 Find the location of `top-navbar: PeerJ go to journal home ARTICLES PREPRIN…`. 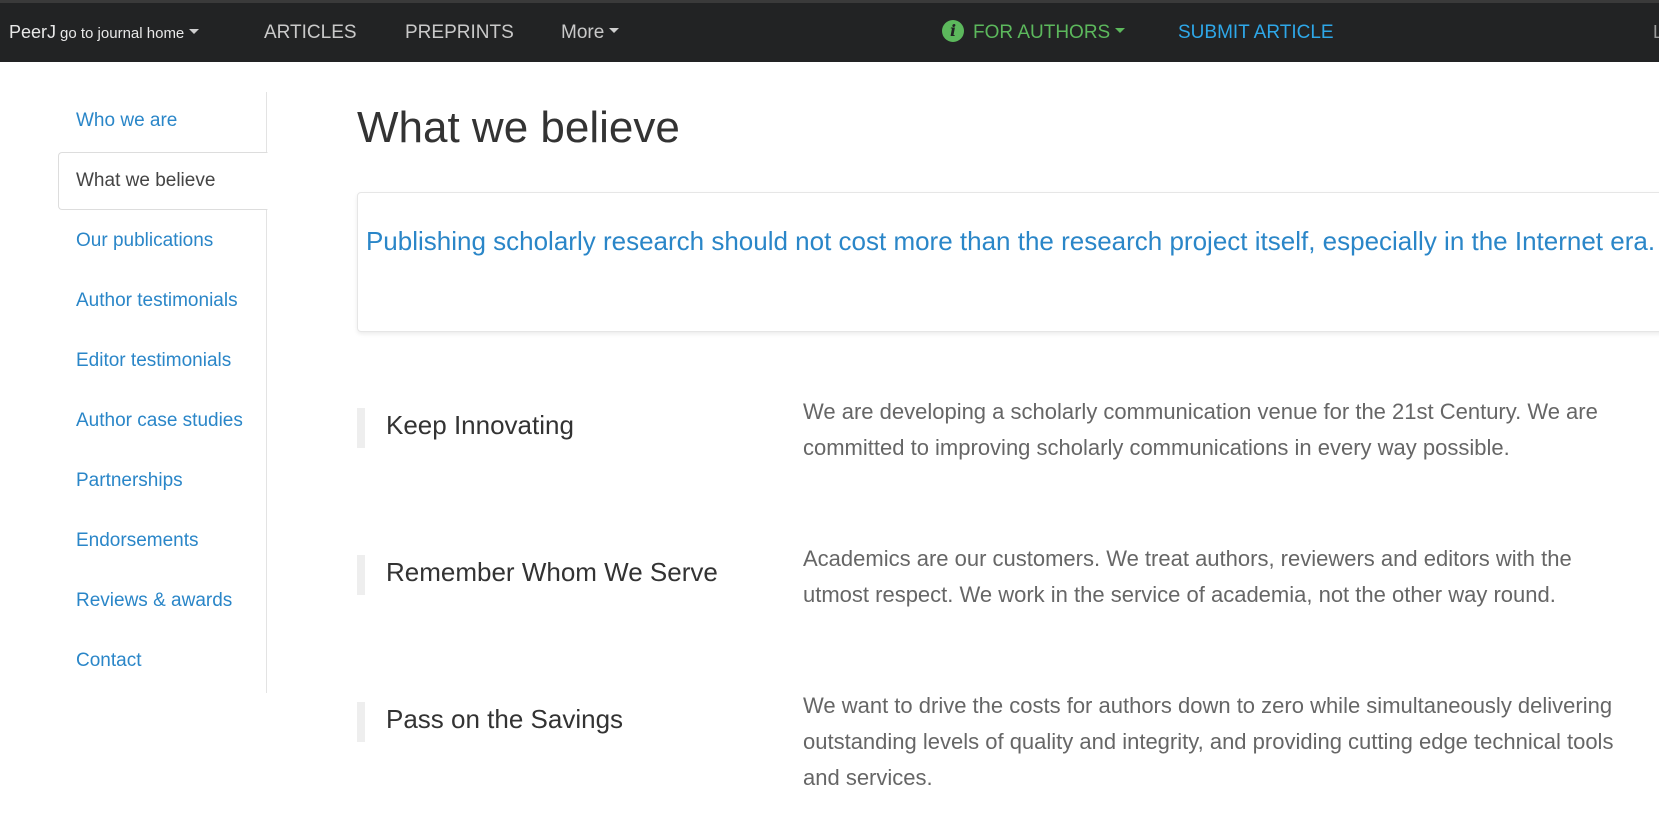

top-navbar: PeerJ go to journal home ARTICLES PREPRIN… is located at coordinates (829, 31).